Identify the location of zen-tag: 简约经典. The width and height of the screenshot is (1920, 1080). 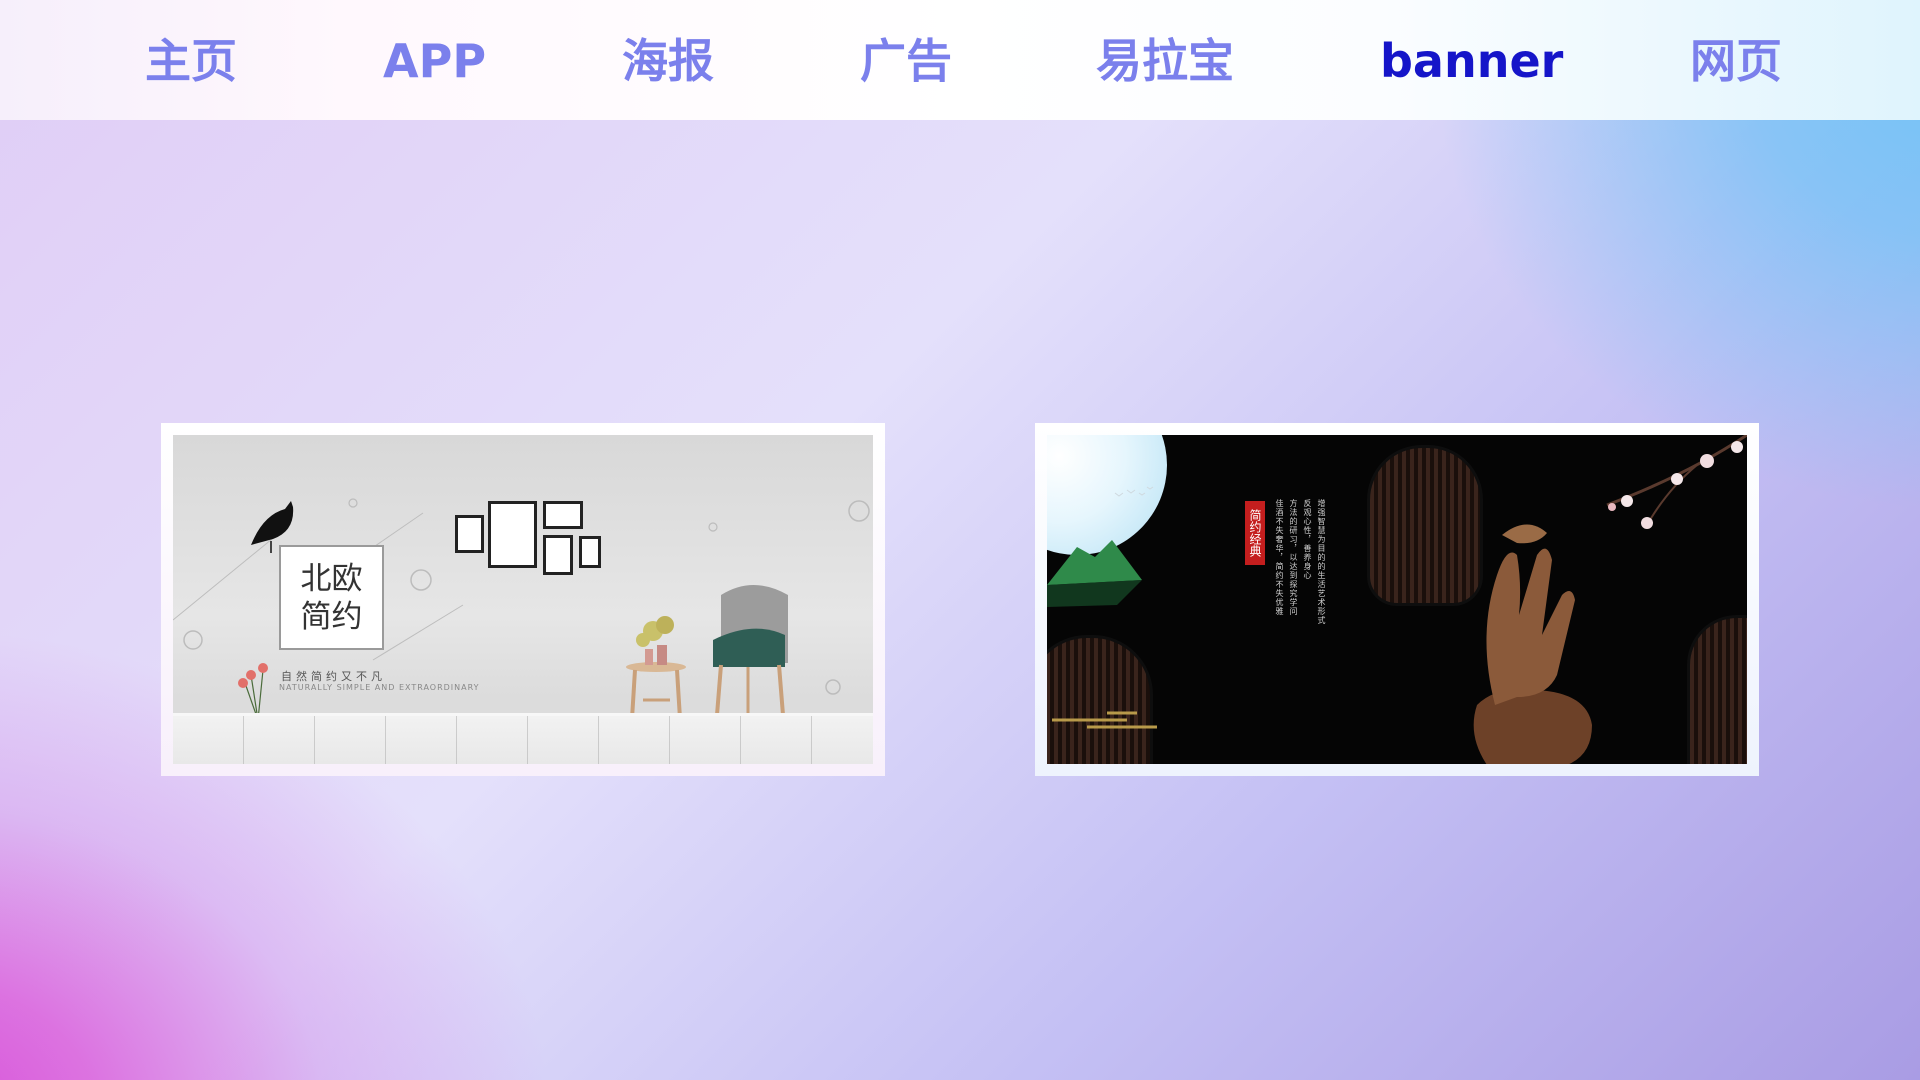
(1255, 533).